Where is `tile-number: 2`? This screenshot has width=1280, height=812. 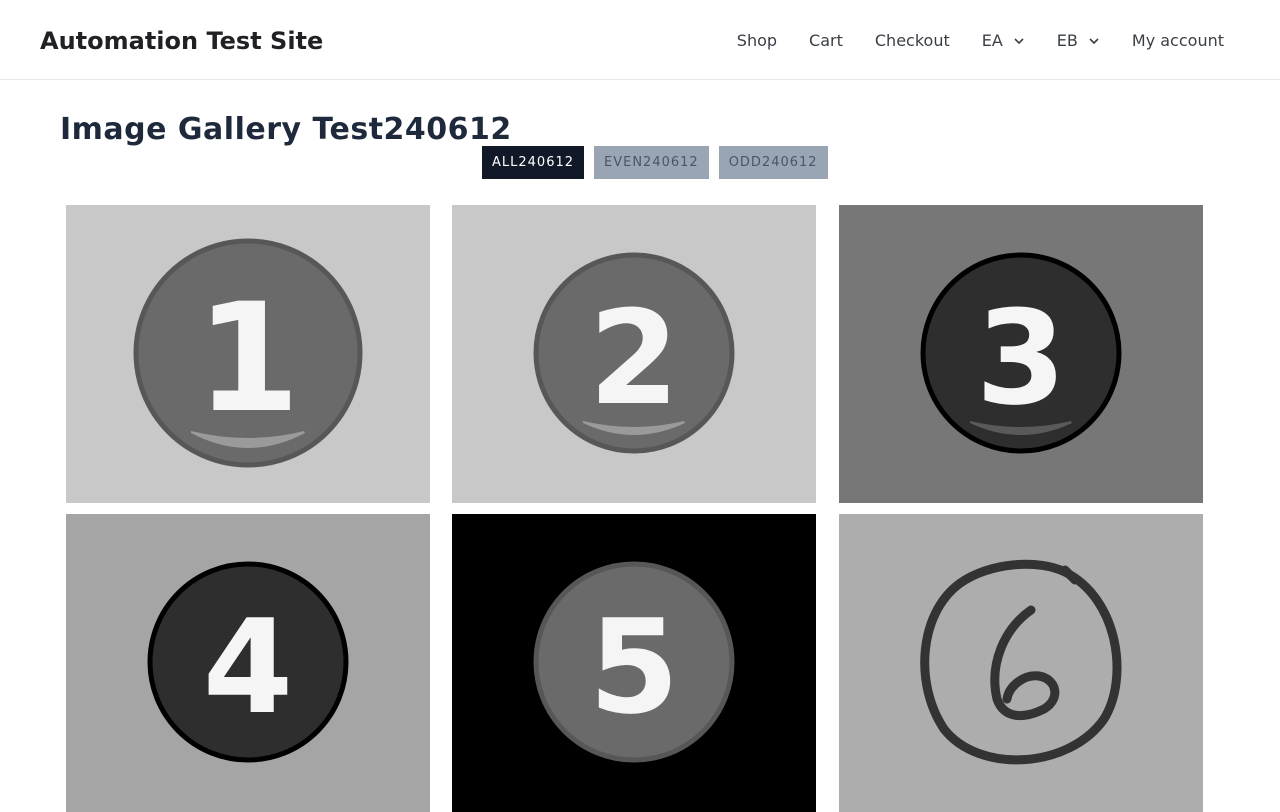
tile-number: 2 is located at coordinates (634, 358).